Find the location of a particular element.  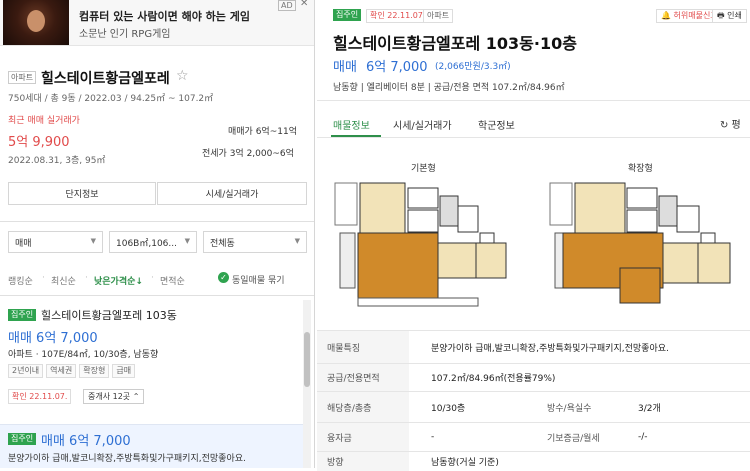

row-value: 3/2개 is located at coordinates (649, 408).